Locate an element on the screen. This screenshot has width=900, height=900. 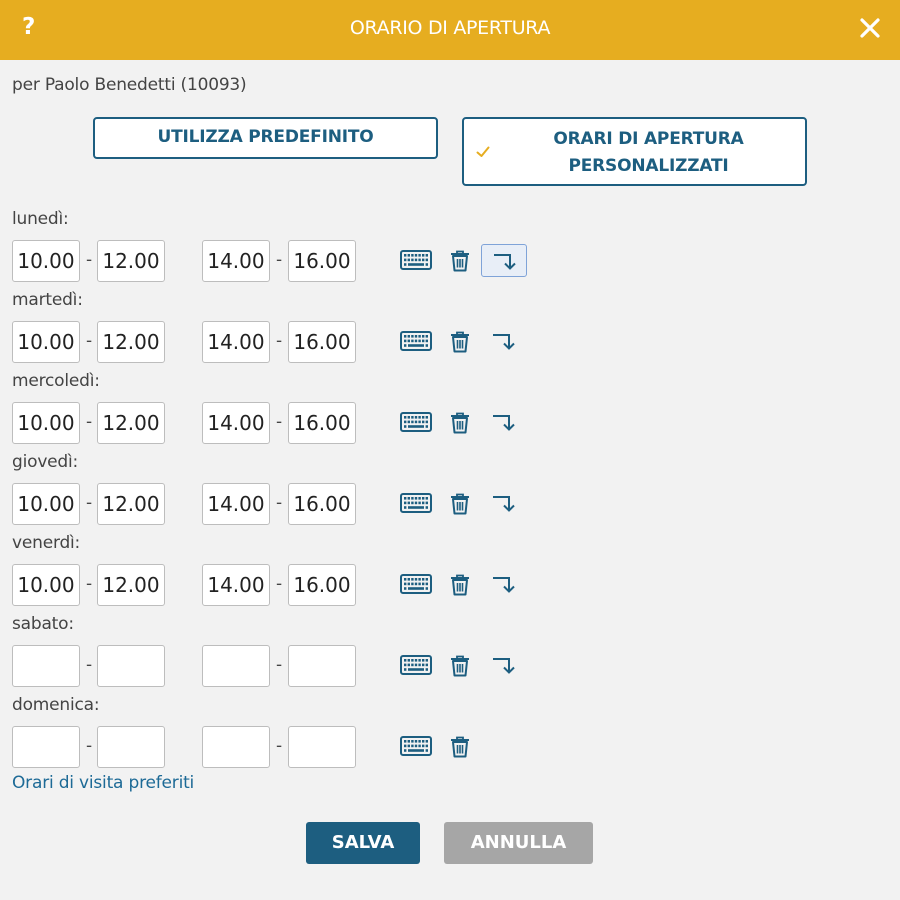
save-button: SALVA is located at coordinates (363, 843).